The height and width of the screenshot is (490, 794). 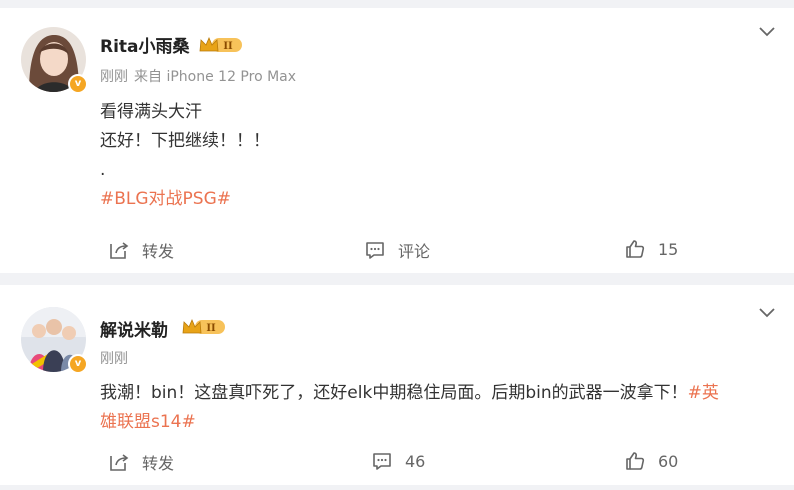 What do you see at coordinates (651, 461) in the screenshot?
I see `like-button: 60` at bounding box center [651, 461].